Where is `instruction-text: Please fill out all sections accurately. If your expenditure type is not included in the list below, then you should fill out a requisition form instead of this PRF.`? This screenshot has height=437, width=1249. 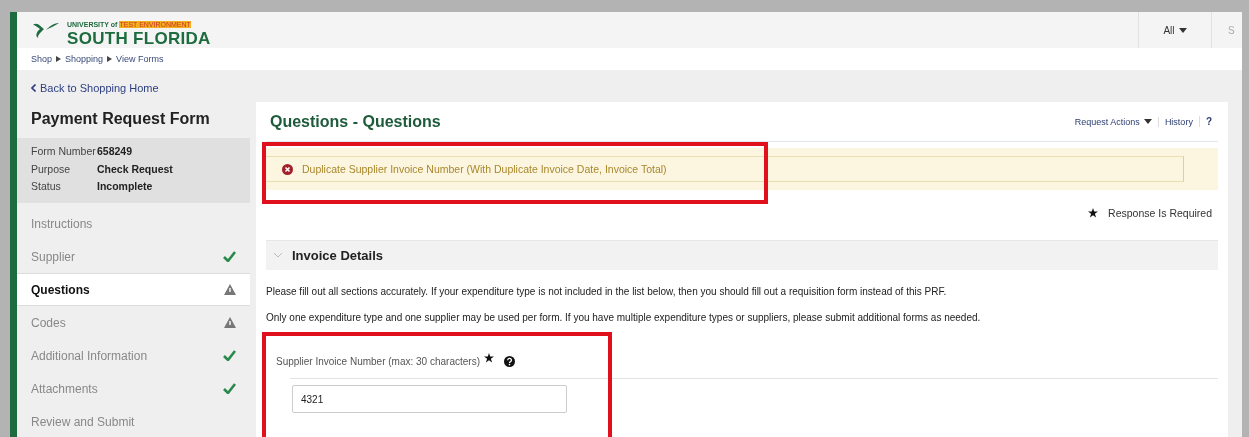 instruction-text: Please fill out all sections accurately. If your expenditure type is not included in the list below, then you should fill out a requisition form instead of this PRF. is located at coordinates (607, 291).